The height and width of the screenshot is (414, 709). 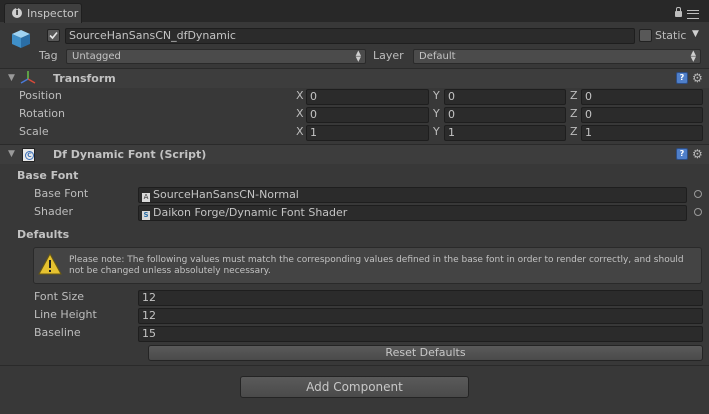 What do you see at coordinates (43, 234) in the screenshot?
I see `defaults-section-title: Defaults` at bounding box center [43, 234].